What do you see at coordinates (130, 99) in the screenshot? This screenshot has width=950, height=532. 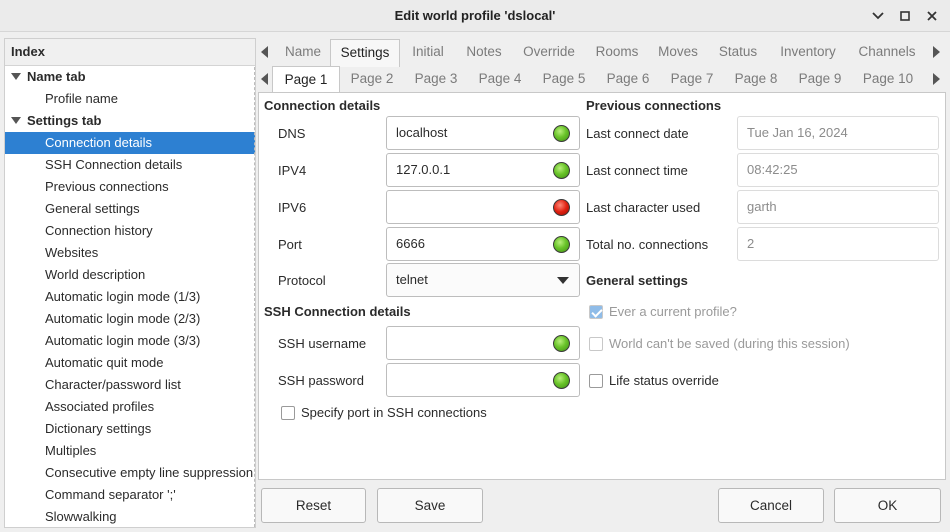 I see `tree-item-profile-name: Profile name` at bounding box center [130, 99].